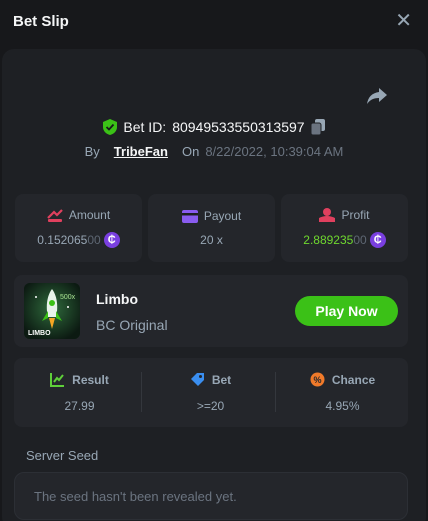  I want to click on by-label: By, so click(92, 151).